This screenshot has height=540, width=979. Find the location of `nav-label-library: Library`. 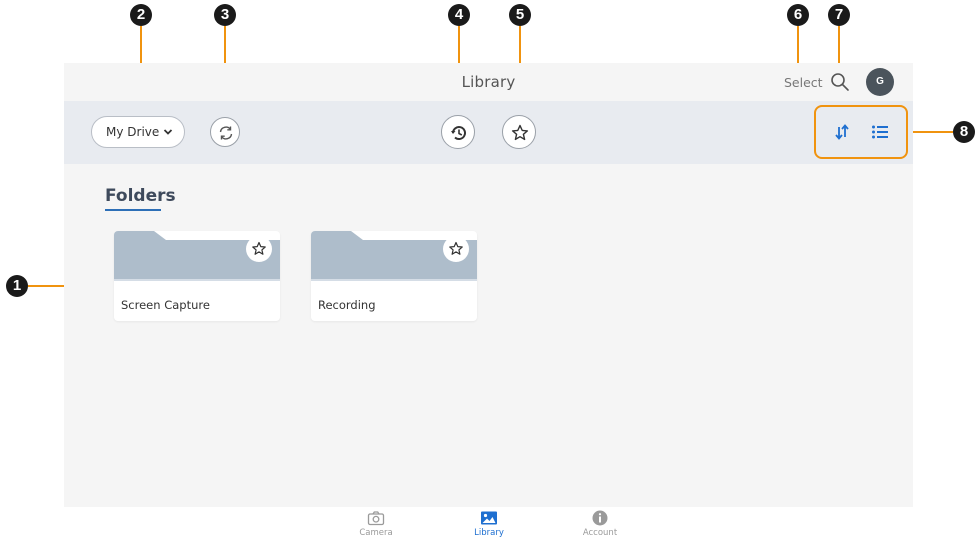

nav-label-library: Library is located at coordinates (489, 533).